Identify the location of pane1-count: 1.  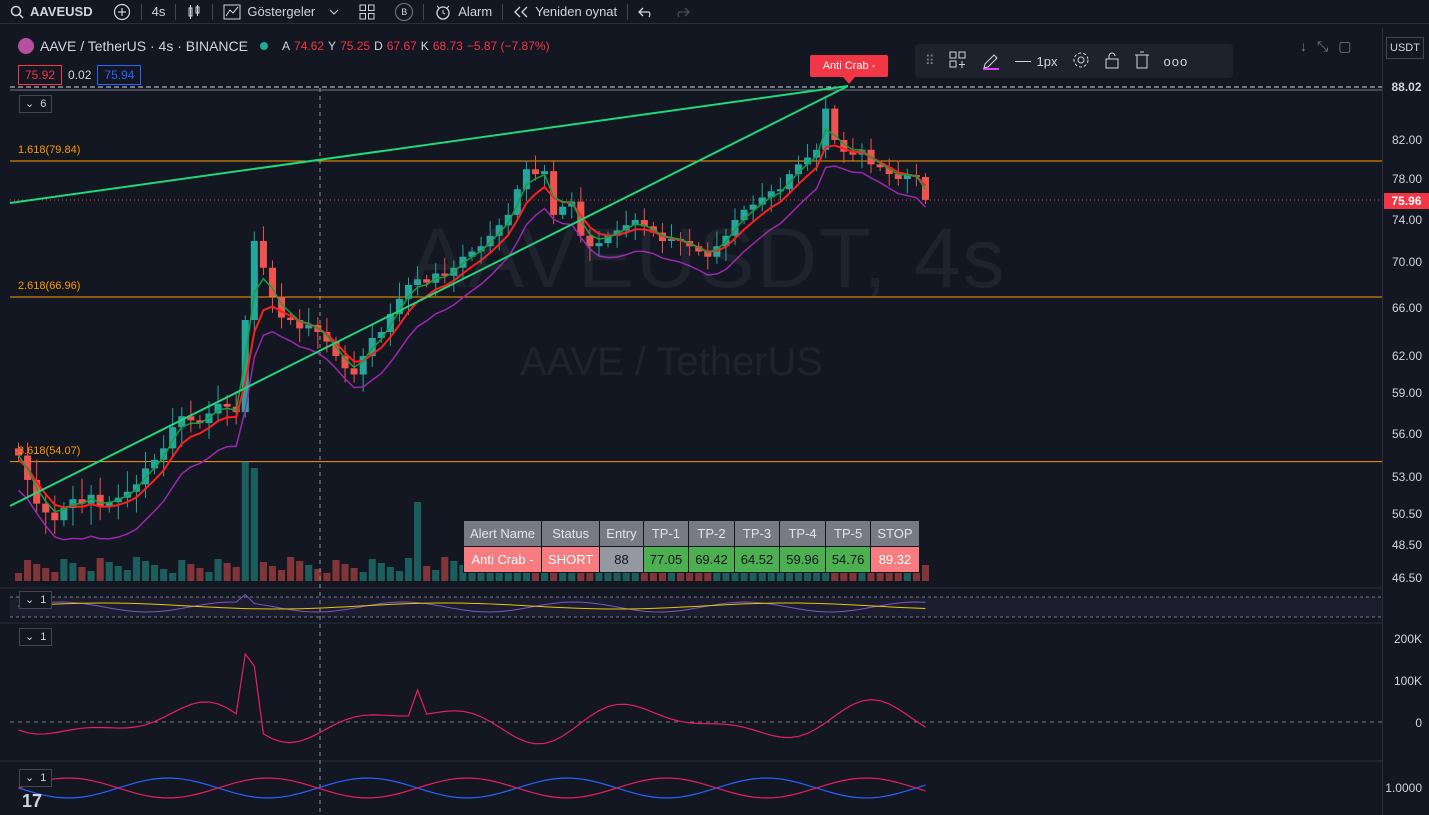
(43, 600).